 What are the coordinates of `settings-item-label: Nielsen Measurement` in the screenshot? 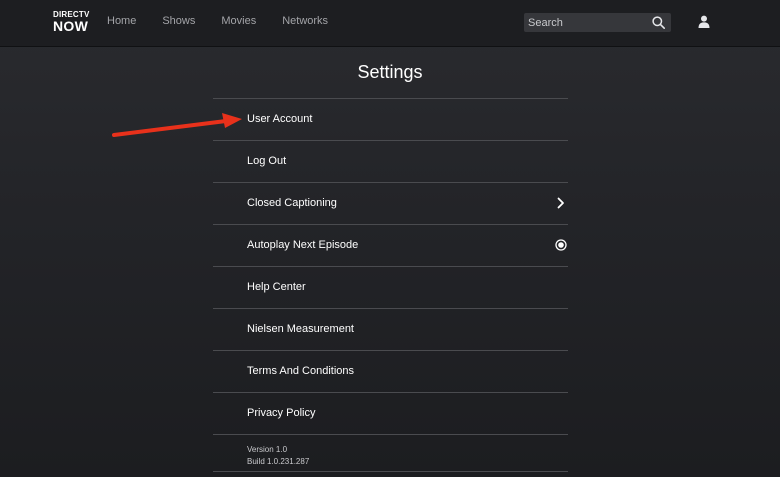 It's located at (300, 329).